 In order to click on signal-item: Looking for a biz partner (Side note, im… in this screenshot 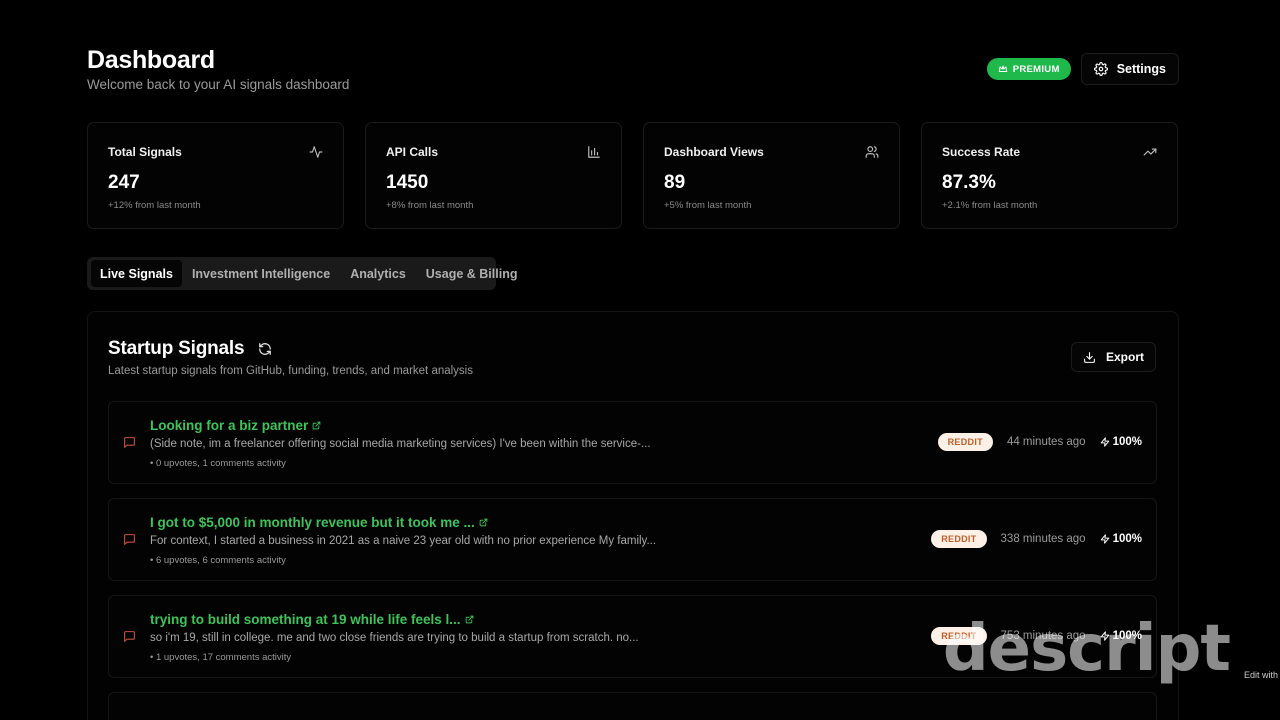, I will do `click(632, 442)`.